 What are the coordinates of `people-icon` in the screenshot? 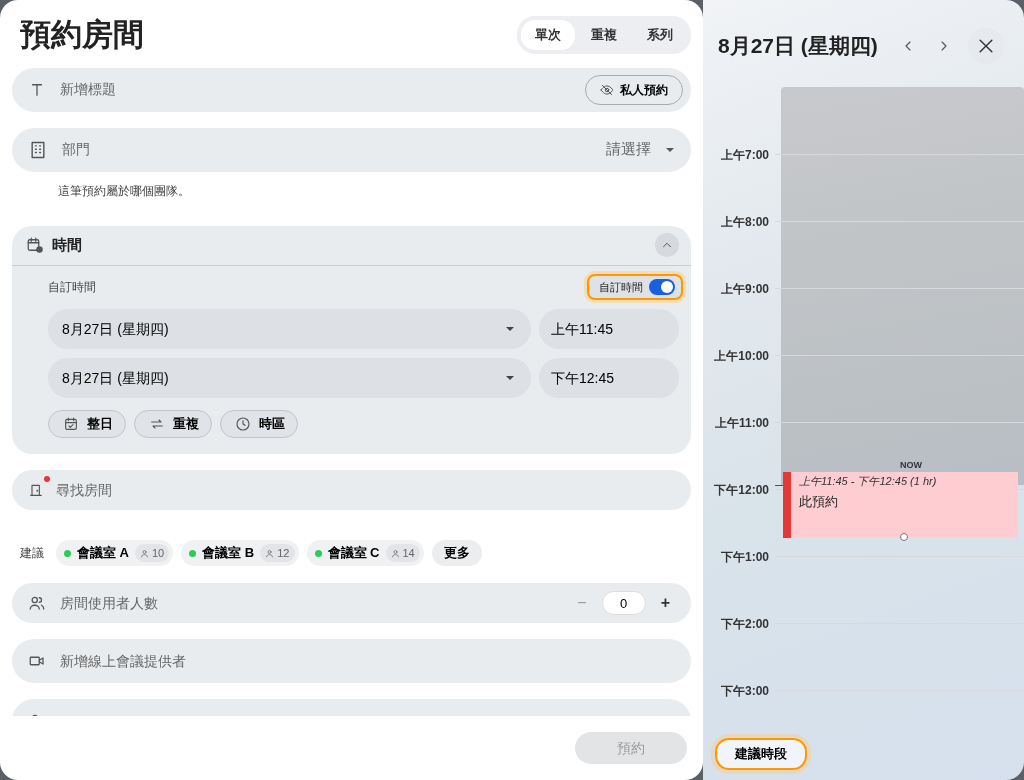 It's located at (37, 603).